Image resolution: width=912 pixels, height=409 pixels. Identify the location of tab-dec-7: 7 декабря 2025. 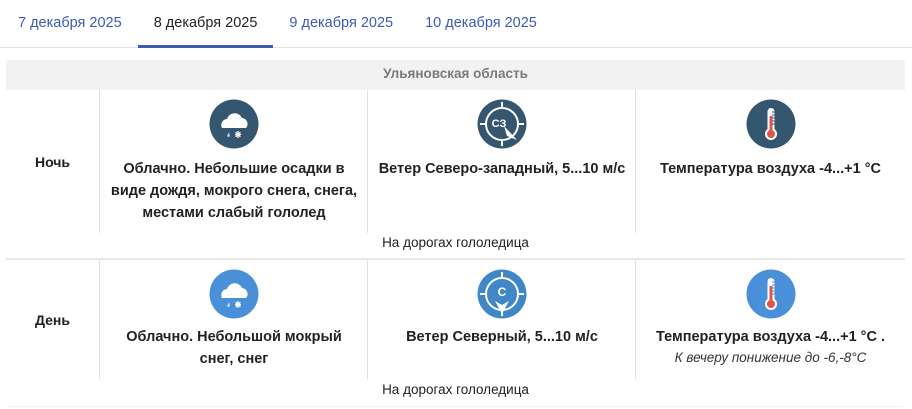
(69, 24).